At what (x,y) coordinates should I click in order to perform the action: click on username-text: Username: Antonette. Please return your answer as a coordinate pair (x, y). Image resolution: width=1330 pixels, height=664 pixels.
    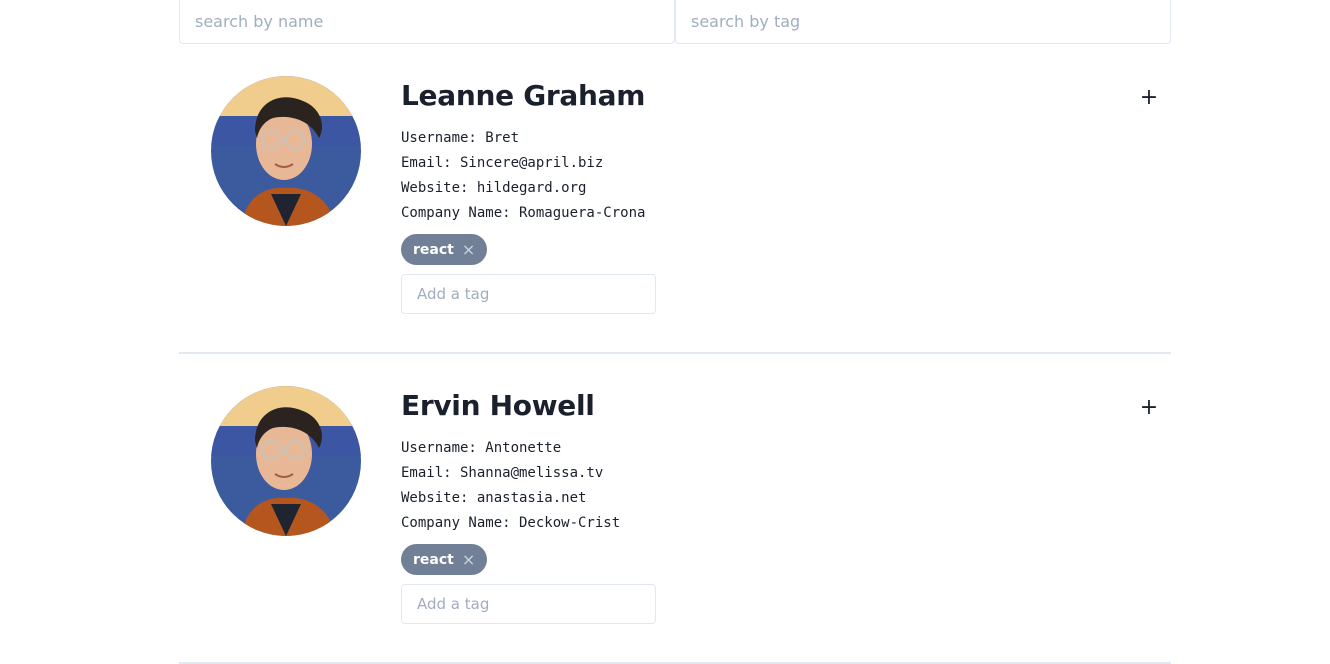
    Looking at the image, I should click on (481, 448).